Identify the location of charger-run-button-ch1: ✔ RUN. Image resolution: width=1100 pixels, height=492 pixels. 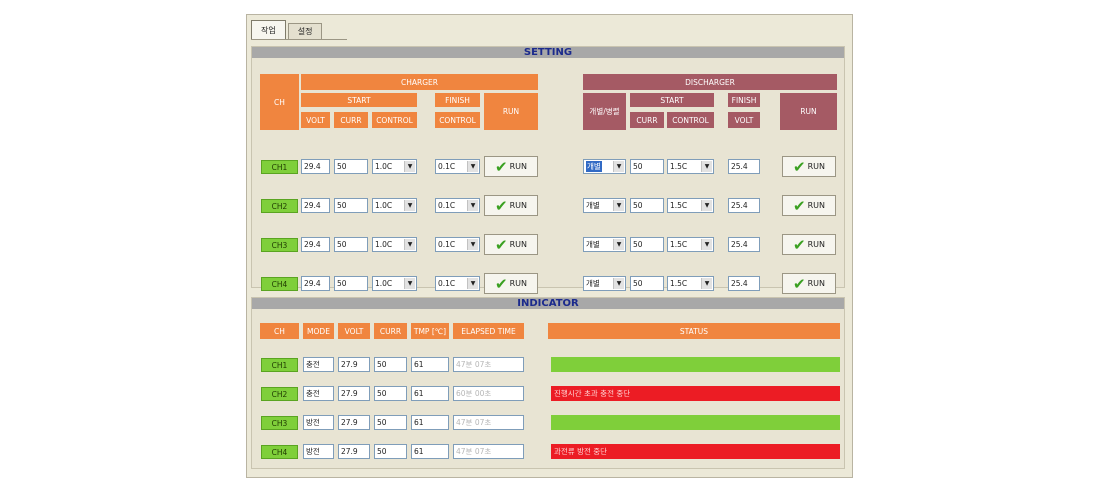
(511, 166).